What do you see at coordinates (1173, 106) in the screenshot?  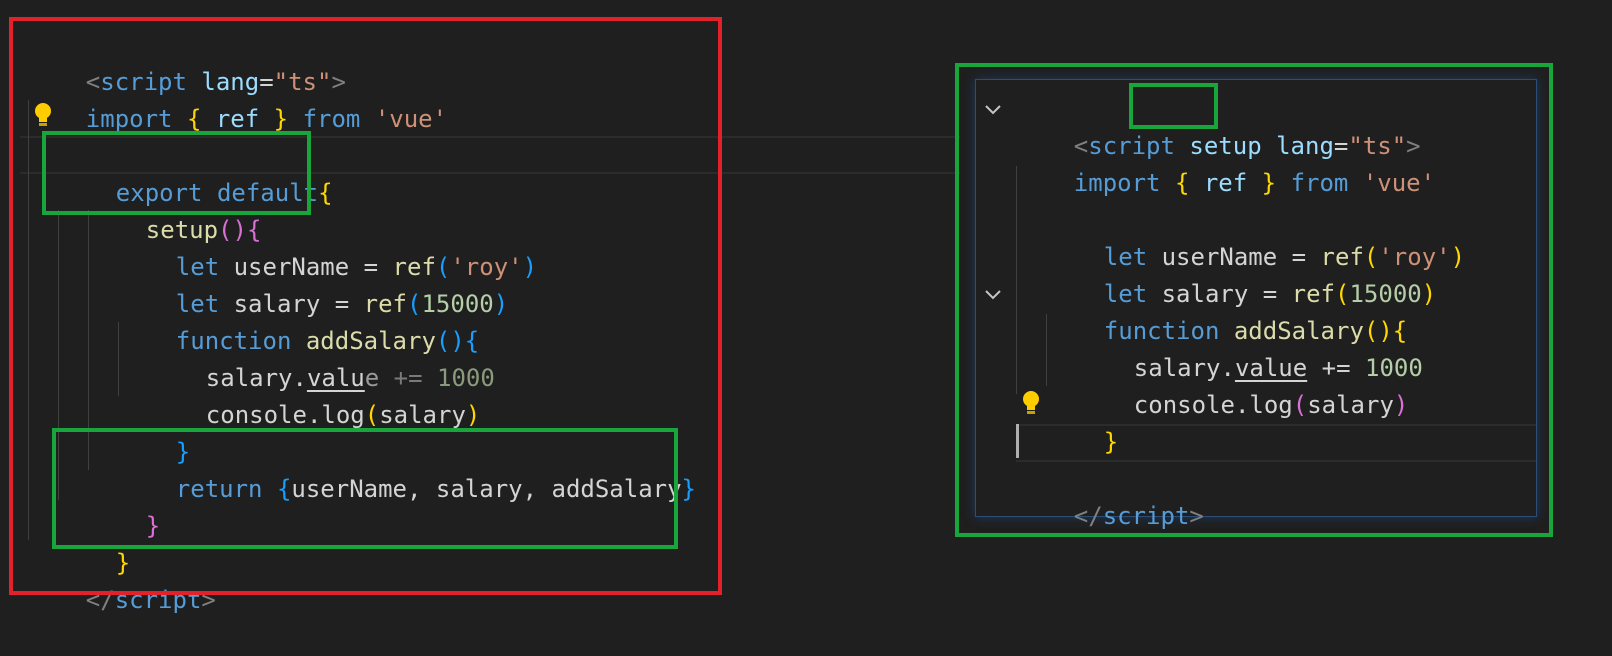 I see `annotation-box-setup-attr` at bounding box center [1173, 106].